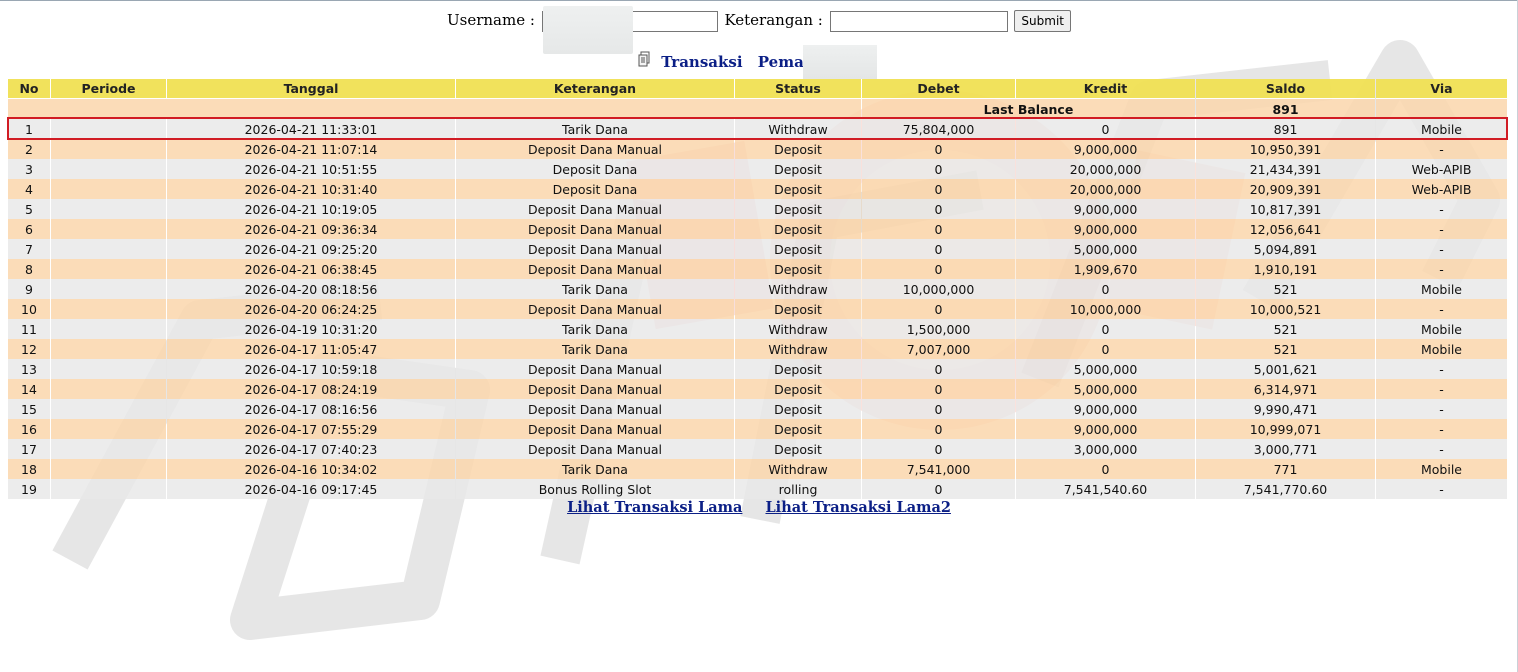 The height and width of the screenshot is (672, 1518). What do you see at coordinates (1441, 89) in the screenshot?
I see `col-header-via: Via` at bounding box center [1441, 89].